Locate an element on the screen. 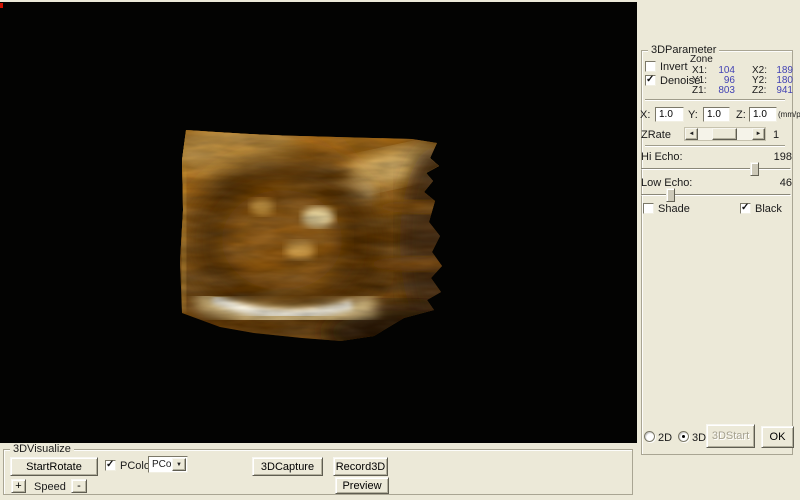 Image resolution: width=800 pixels, height=500 pixels. chevron-down-icon: ▼ is located at coordinates (179, 464).